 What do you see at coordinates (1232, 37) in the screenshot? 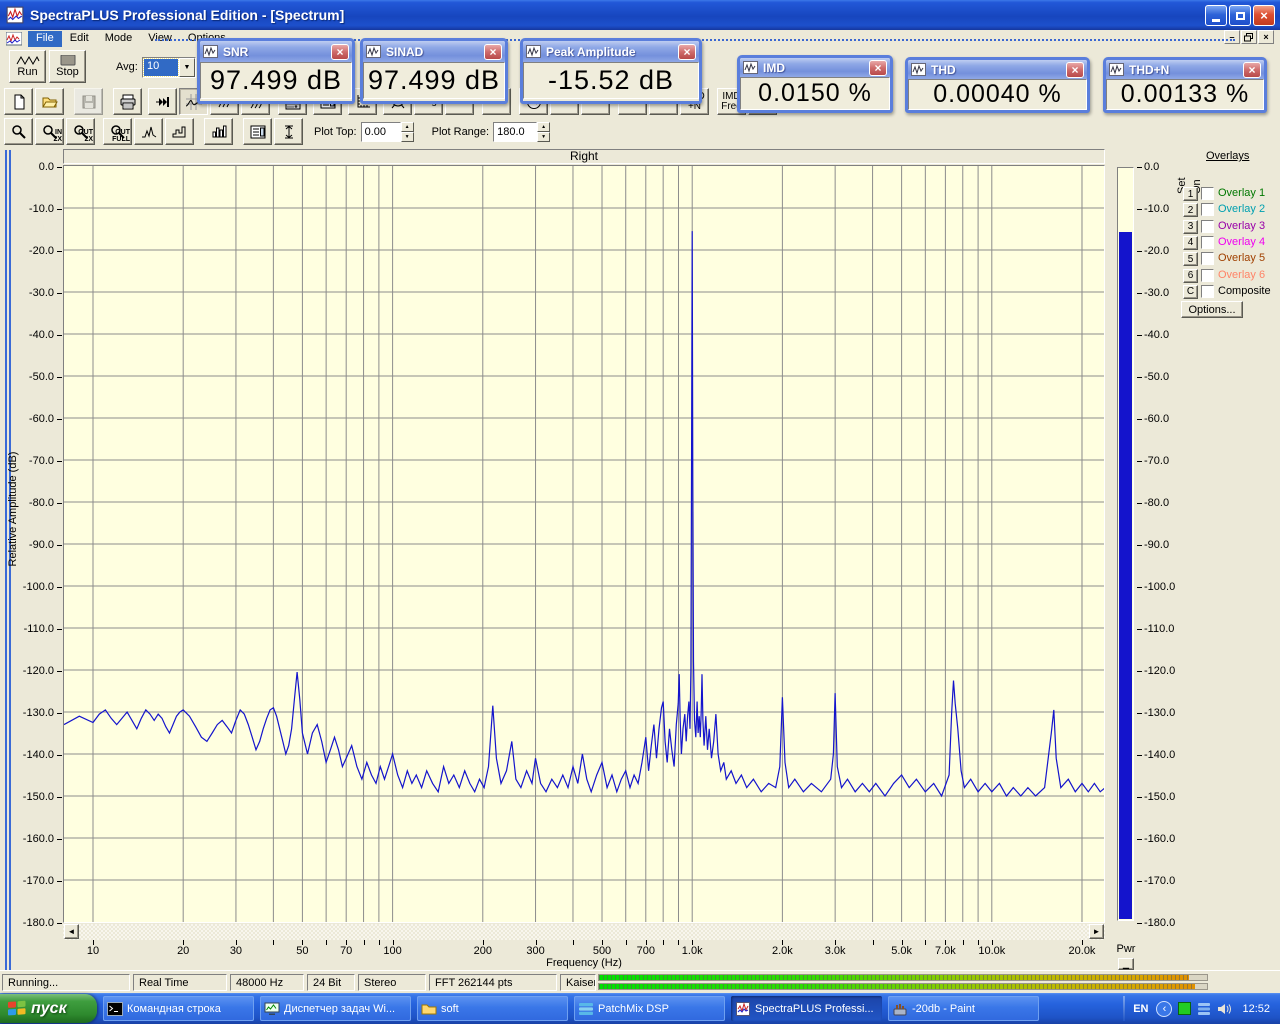
I see `mdi-minimize-button: –` at bounding box center [1232, 37].